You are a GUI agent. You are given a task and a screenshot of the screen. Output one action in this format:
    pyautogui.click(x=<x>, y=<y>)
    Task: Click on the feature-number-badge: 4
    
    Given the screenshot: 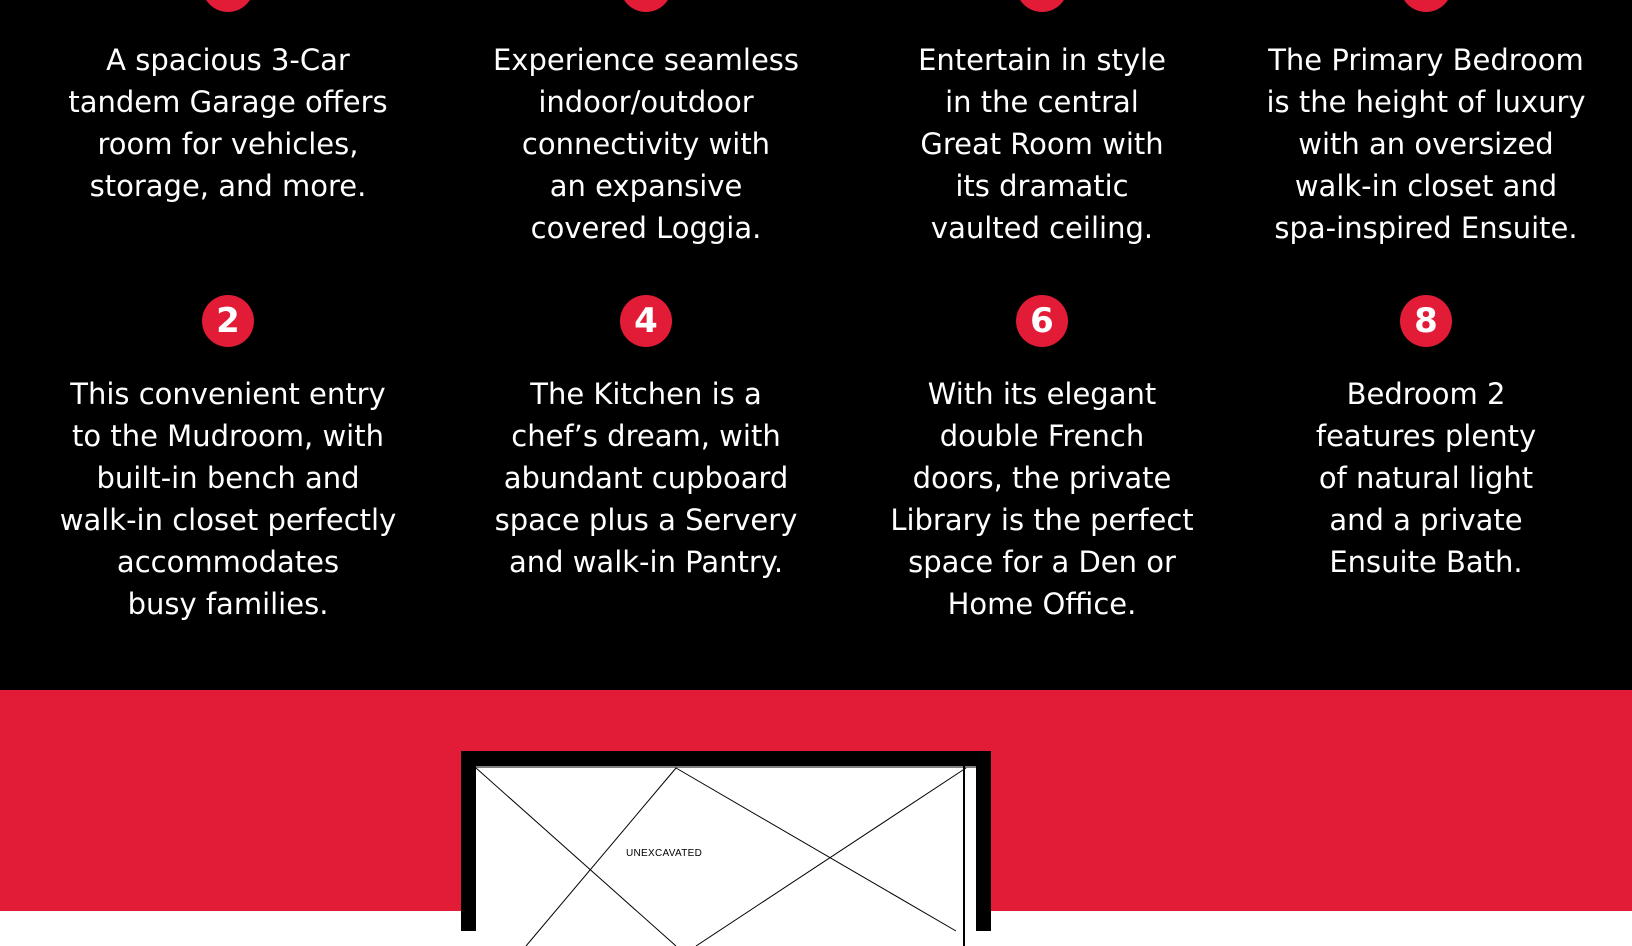 What is the action you would take?
    pyautogui.click(x=646, y=321)
    